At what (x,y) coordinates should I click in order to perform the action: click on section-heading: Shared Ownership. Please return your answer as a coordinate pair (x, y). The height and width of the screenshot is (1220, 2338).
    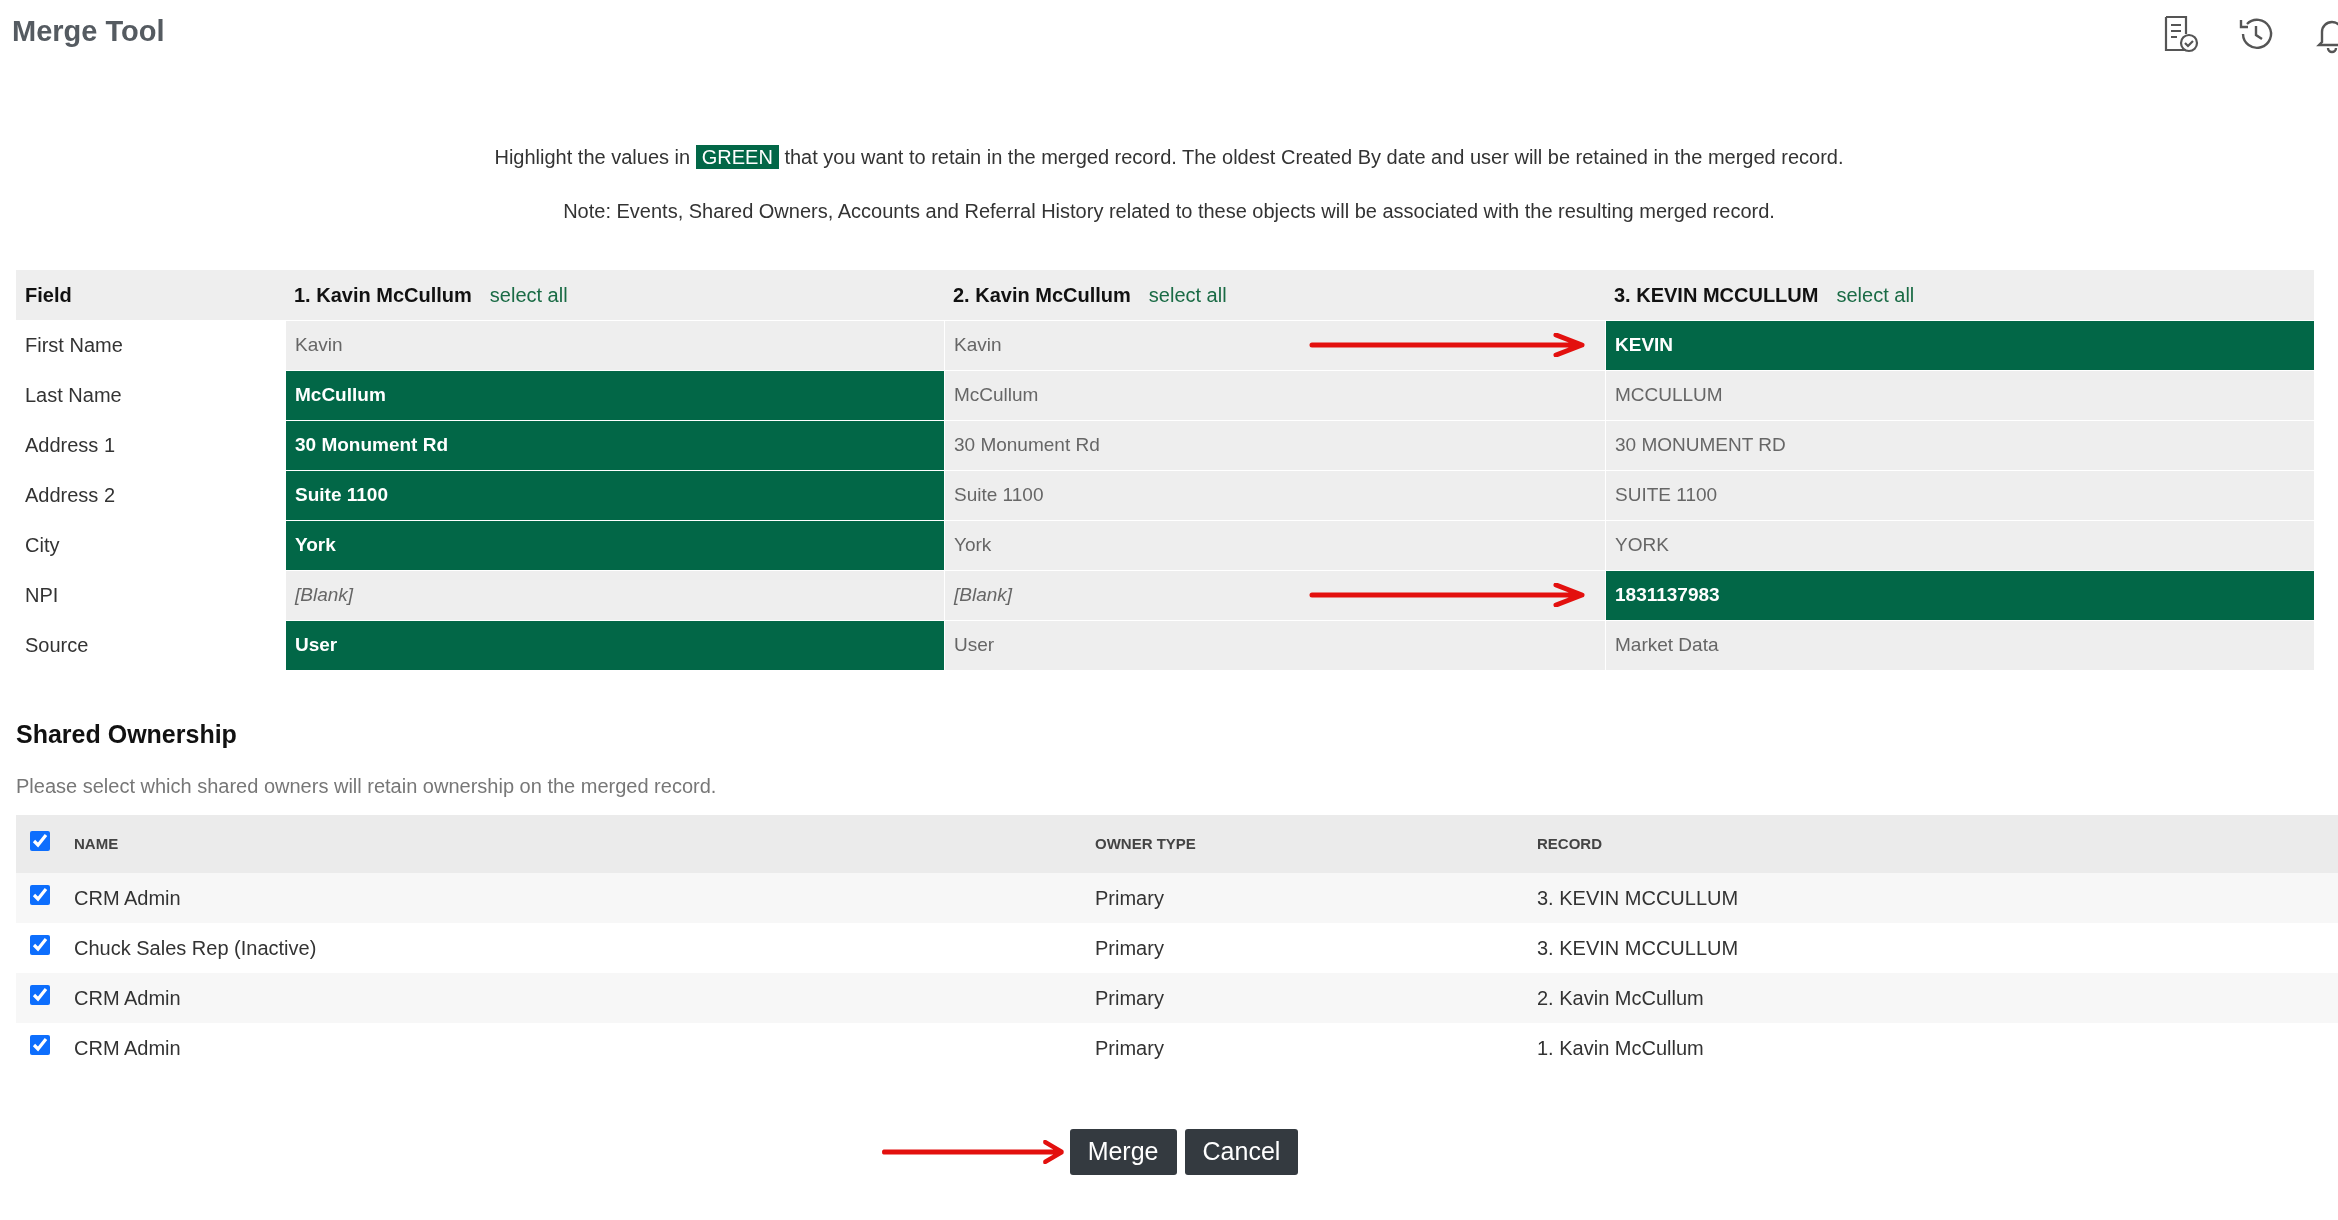
    Looking at the image, I should click on (127, 734).